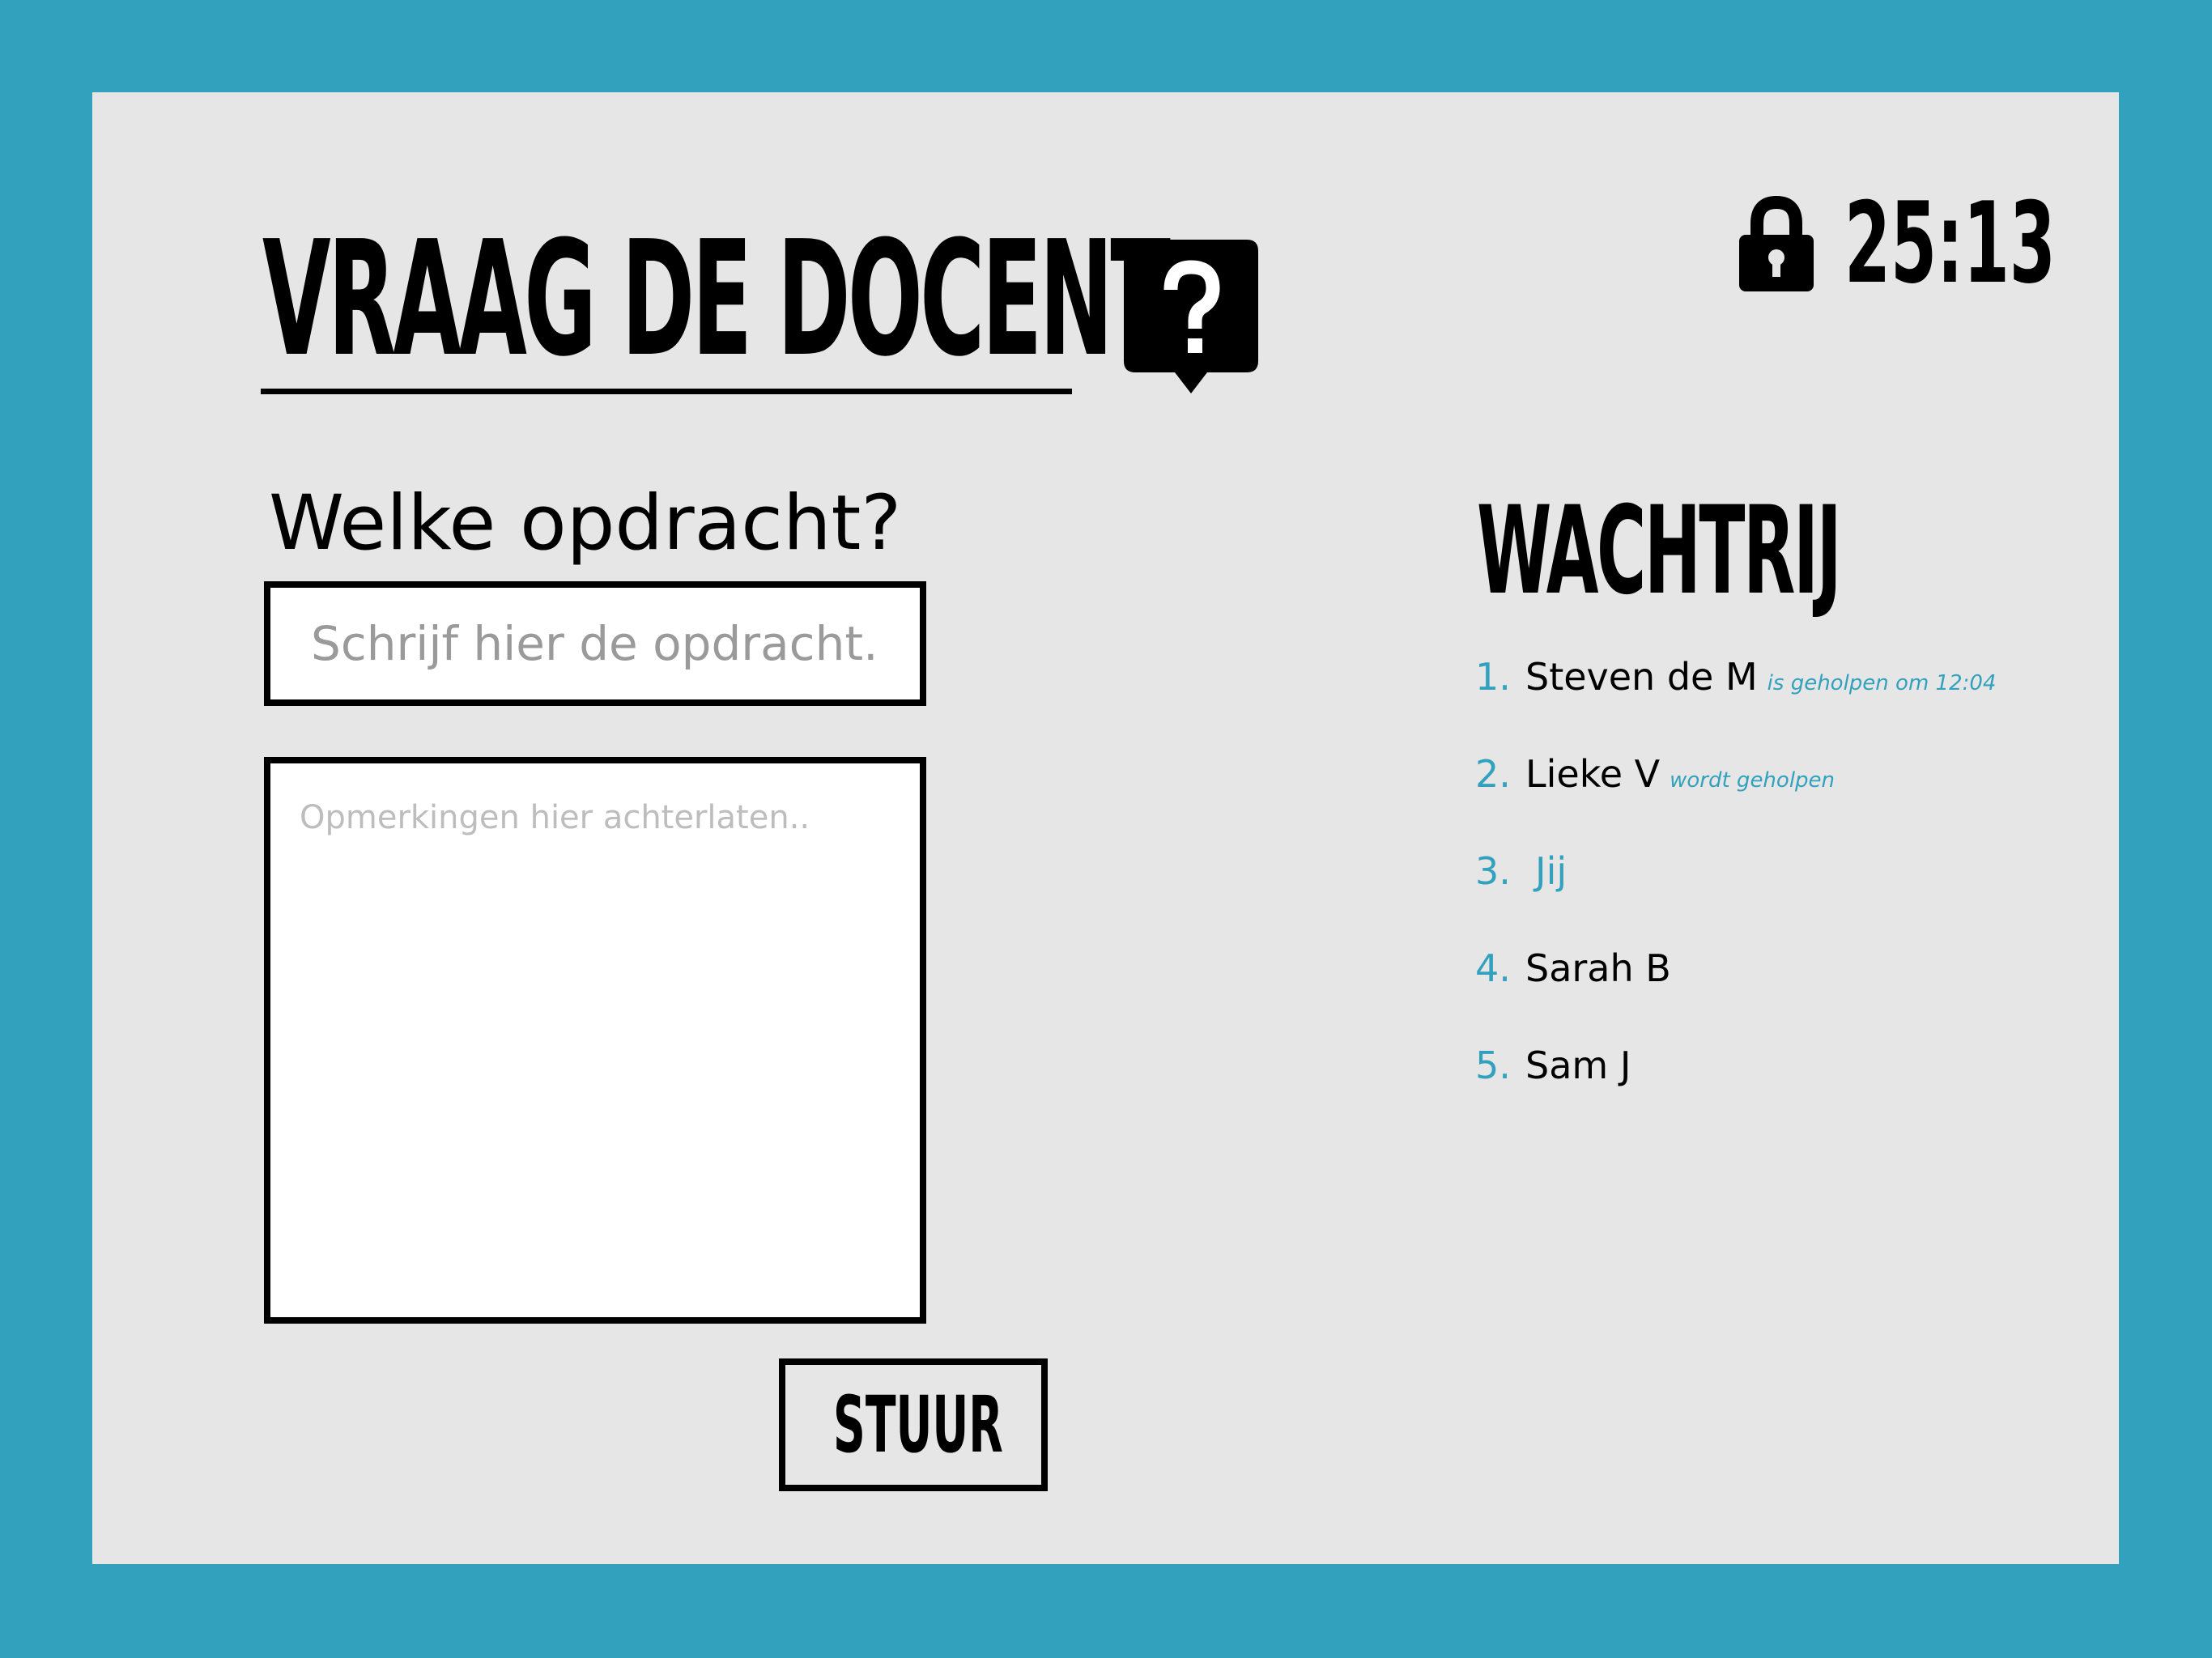  What do you see at coordinates (1578, 1065) in the screenshot?
I see `queue-item-name: Sam J` at bounding box center [1578, 1065].